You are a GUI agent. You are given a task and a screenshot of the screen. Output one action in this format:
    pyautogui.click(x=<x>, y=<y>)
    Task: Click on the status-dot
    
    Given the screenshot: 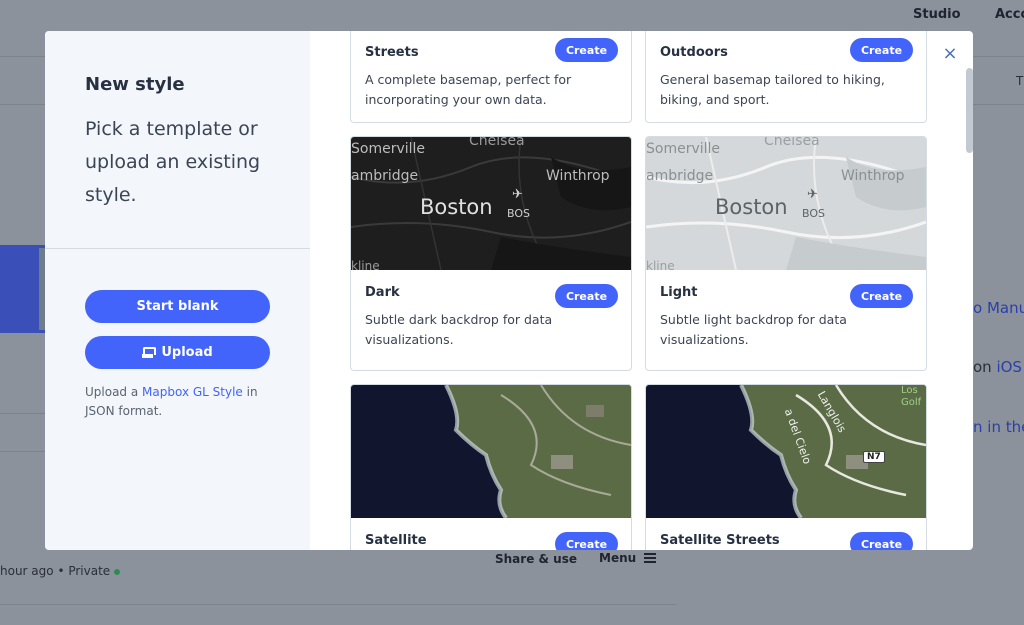 What is the action you would take?
    pyautogui.click(x=117, y=571)
    